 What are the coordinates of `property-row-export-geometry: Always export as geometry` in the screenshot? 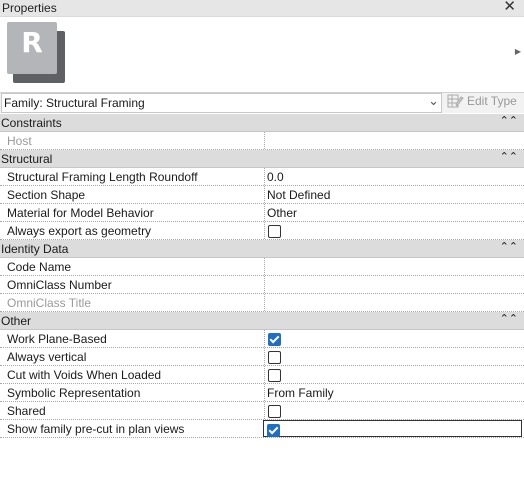 It's located at (262, 231).